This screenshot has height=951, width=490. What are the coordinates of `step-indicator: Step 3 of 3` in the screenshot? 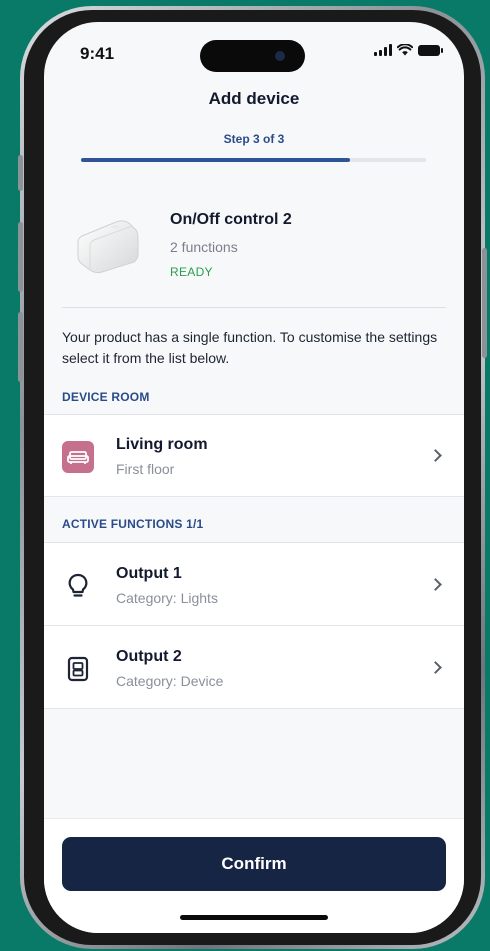 It's located at (254, 139).